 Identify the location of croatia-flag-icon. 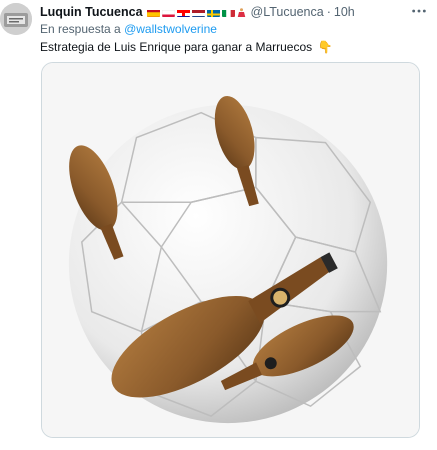
(183, 12).